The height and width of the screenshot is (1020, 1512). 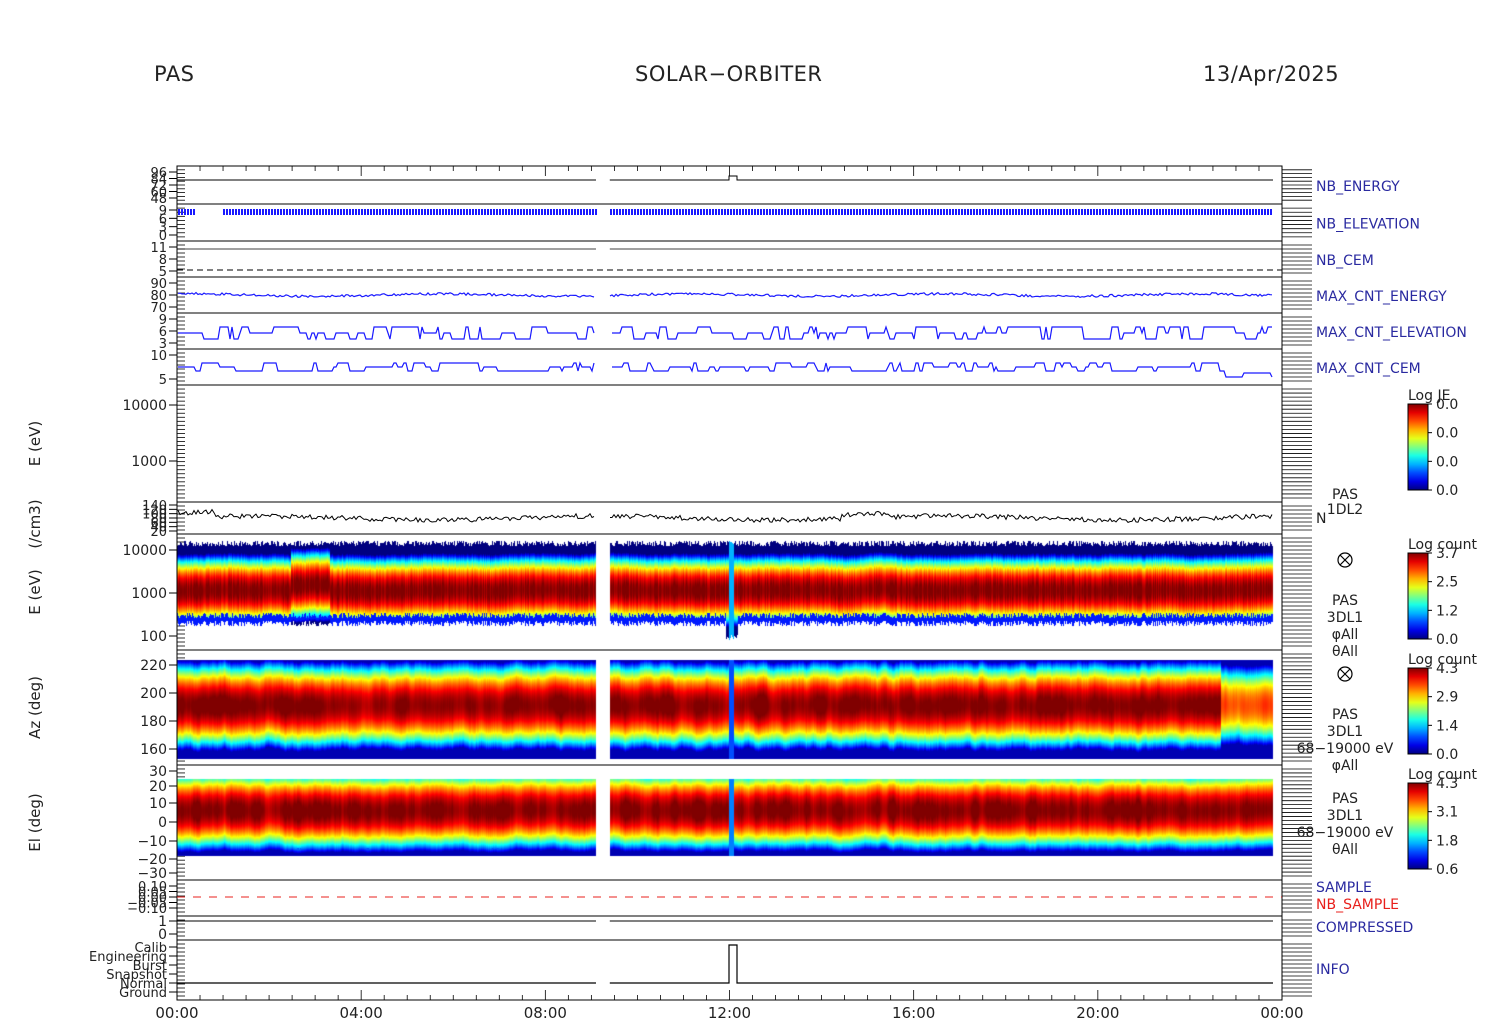 What do you see at coordinates (1447, 726) in the screenshot?
I see `colorbar-tick-label: 1.4` at bounding box center [1447, 726].